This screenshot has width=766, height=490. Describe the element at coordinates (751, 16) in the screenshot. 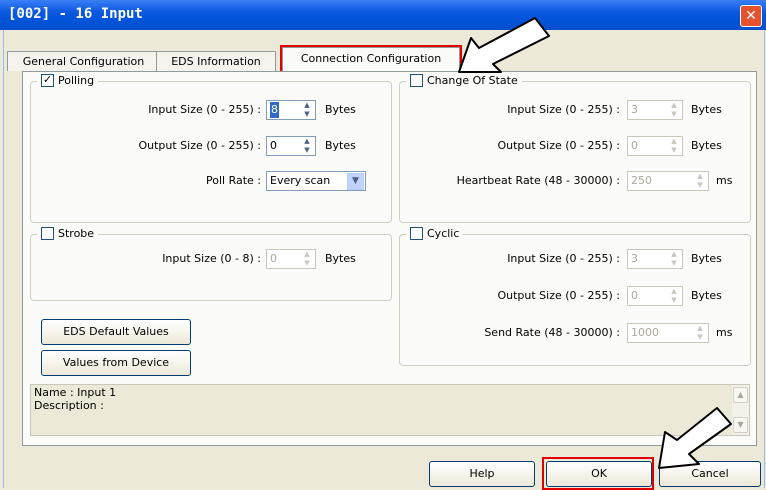

I see `close-icon: ✕` at that location.